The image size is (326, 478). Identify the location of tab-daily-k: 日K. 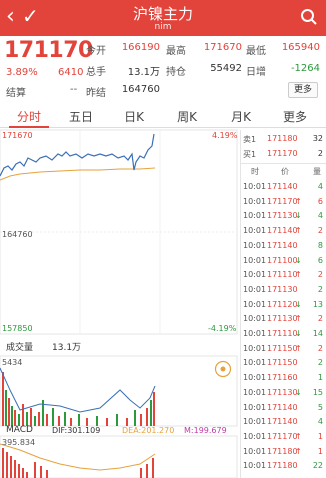
(134, 116).